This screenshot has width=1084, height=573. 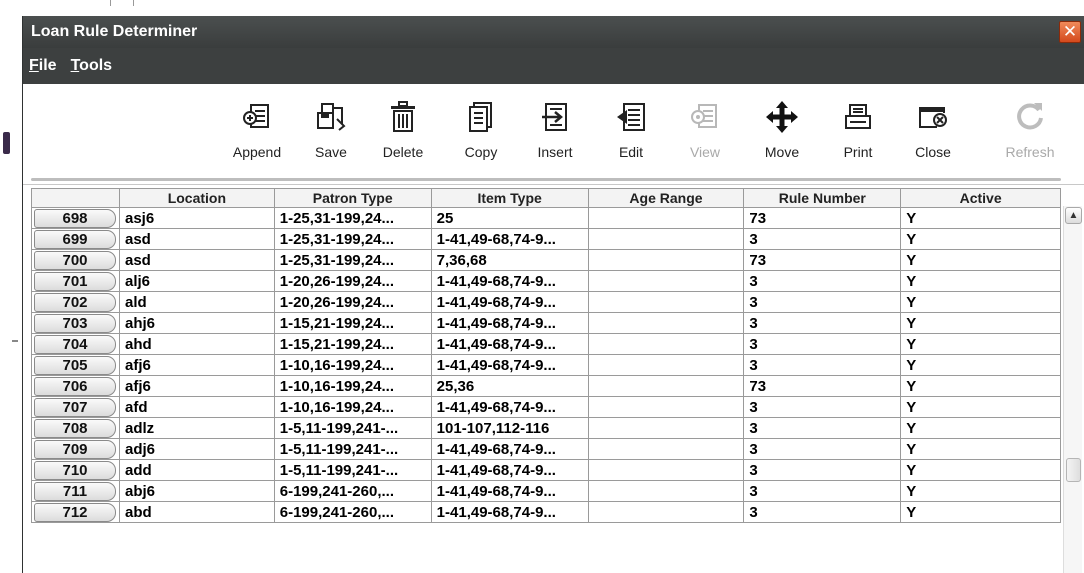 What do you see at coordinates (75, 407) in the screenshot?
I see `cell-row-number: 707` at bounding box center [75, 407].